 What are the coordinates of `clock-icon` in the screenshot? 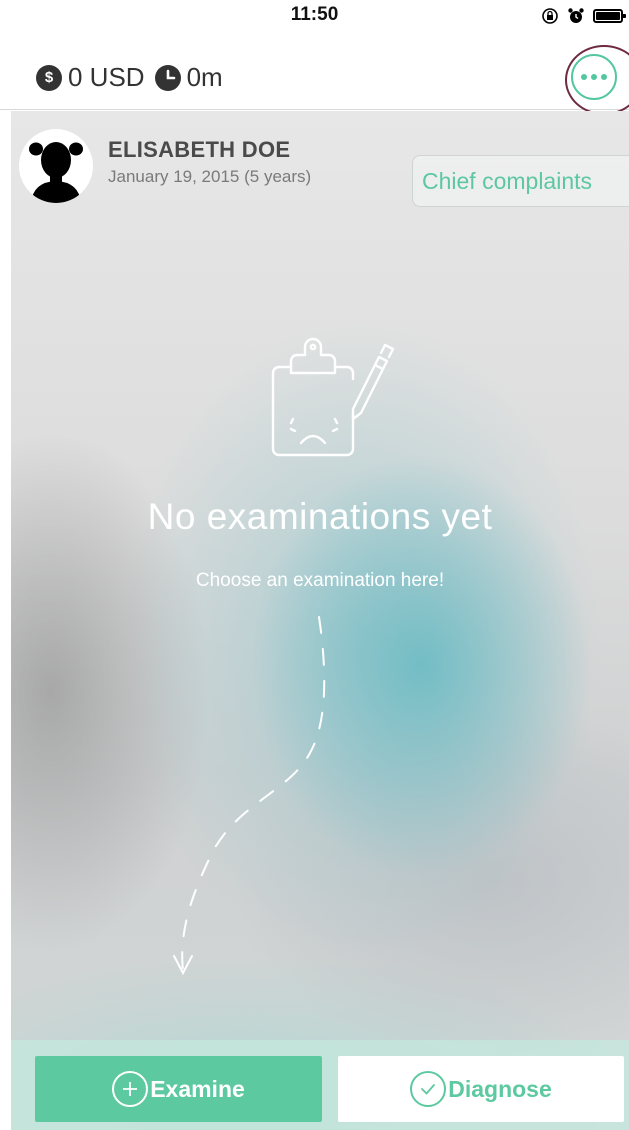 It's located at (167, 77).